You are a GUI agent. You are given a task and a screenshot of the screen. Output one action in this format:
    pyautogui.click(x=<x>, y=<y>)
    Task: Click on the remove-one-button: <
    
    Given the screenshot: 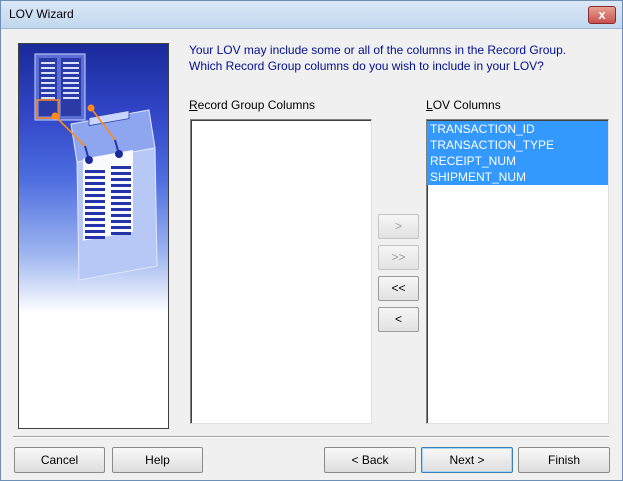 What is the action you would take?
    pyautogui.click(x=398, y=319)
    